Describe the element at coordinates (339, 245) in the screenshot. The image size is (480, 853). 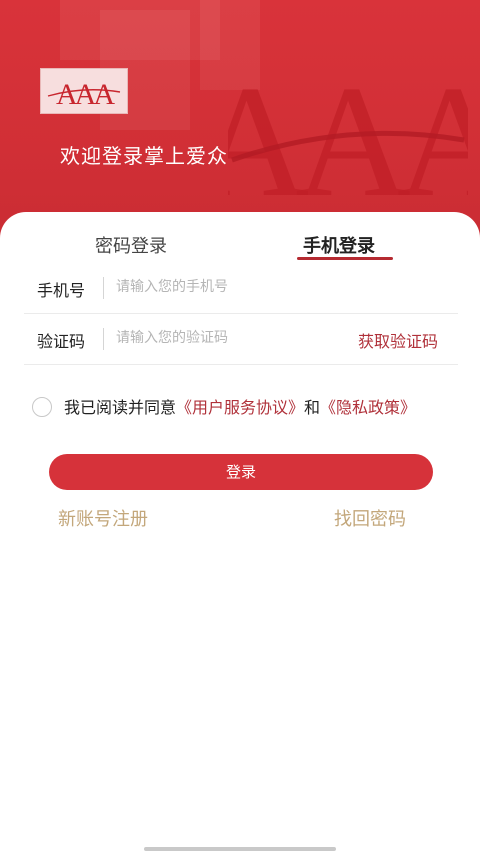
I see `tab-phone-login: 手机登录` at that location.